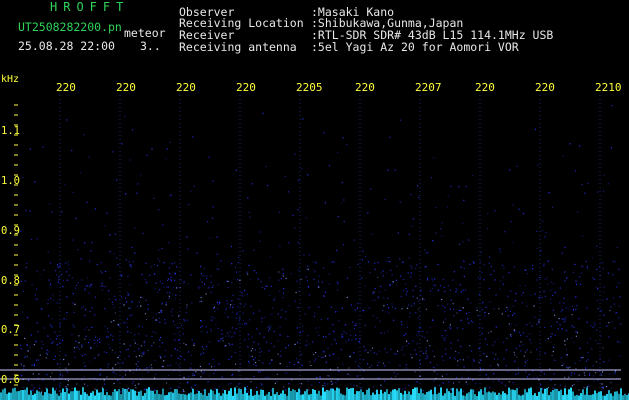 The height and width of the screenshot is (400, 629). What do you see at coordinates (70, 27) in the screenshot?
I see `file-name: UT2508282200.pn` at bounding box center [70, 27].